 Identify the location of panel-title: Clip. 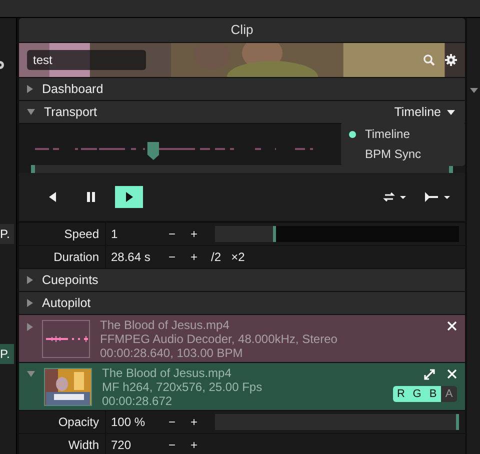
(242, 30).